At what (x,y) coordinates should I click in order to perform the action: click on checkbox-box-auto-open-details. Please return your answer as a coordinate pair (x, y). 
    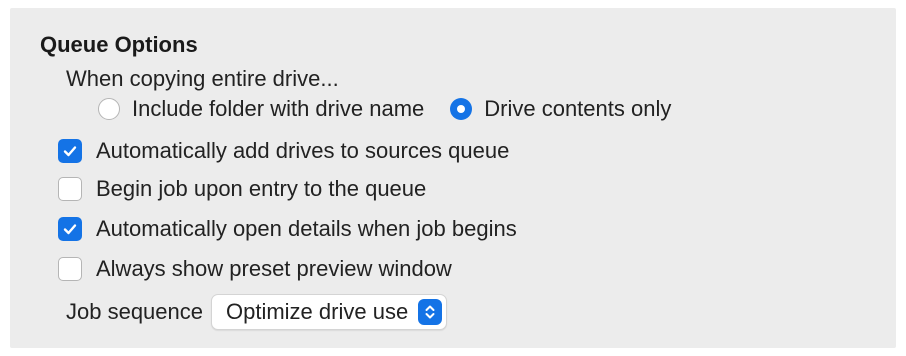
    Looking at the image, I should click on (70, 229).